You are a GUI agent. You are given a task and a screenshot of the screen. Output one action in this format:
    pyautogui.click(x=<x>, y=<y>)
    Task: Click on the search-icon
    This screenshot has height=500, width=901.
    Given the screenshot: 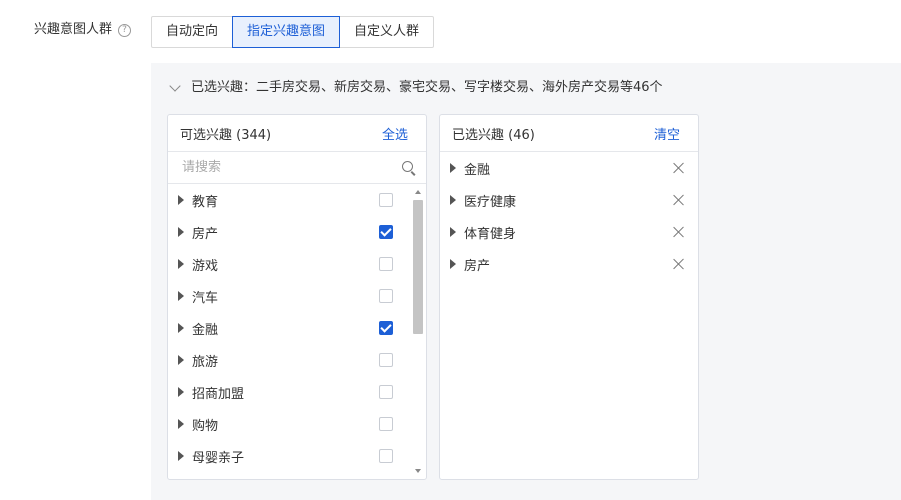 What is the action you would take?
    pyautogui.click(x=409, y=167)
    